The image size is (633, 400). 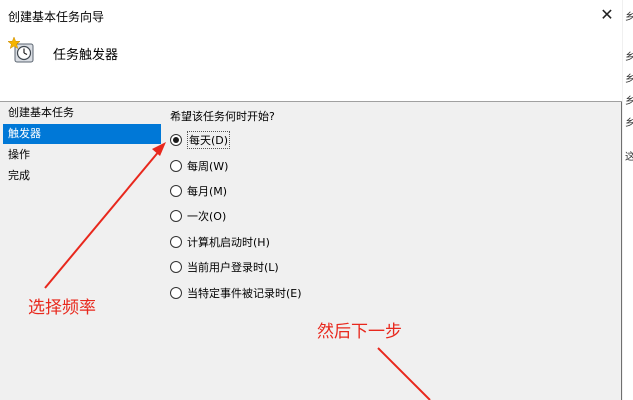 What do you see at coordinates (311, 15) in the screenshot?
I see `title-bar: 创建基本任务向导 ✕` at bounding box center [311, 15].